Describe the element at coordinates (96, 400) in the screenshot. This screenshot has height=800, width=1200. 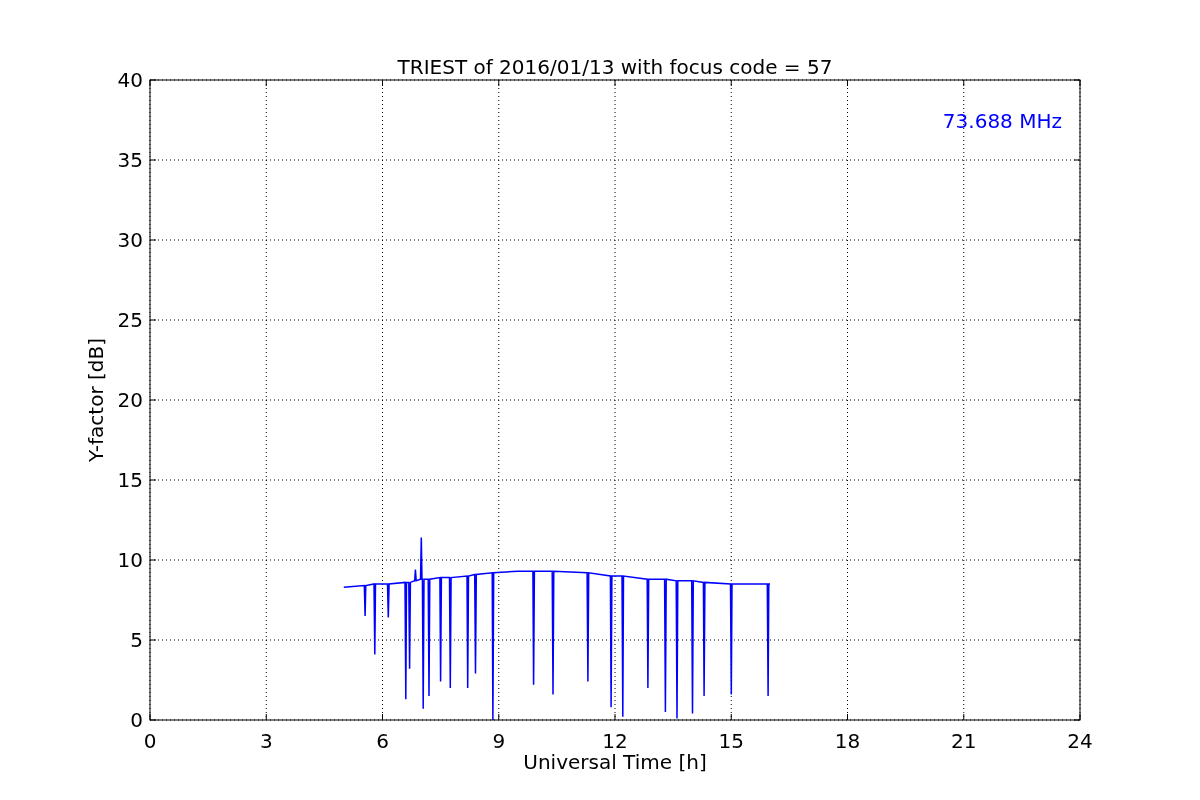
I see `y-axis-label: Y-factor [dB]` at that location.